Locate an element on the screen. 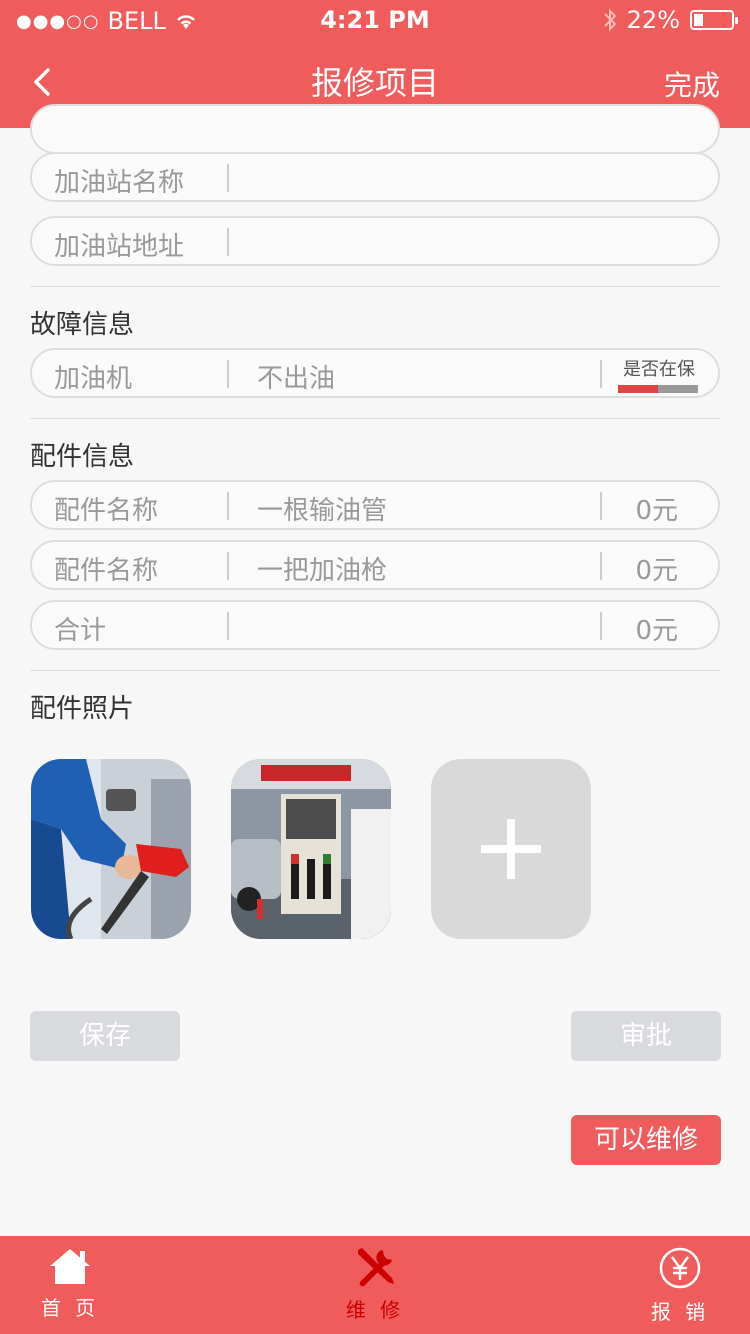  station-name-field: 加油站名称 is located at coordinates (375, 177).